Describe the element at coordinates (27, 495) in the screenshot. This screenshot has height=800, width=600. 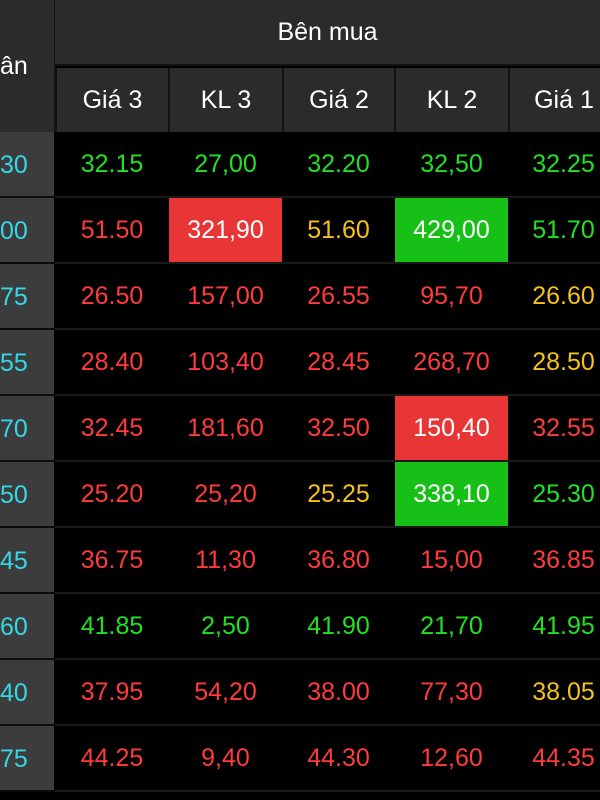
I see `reference-price-cell: 50` at that location.